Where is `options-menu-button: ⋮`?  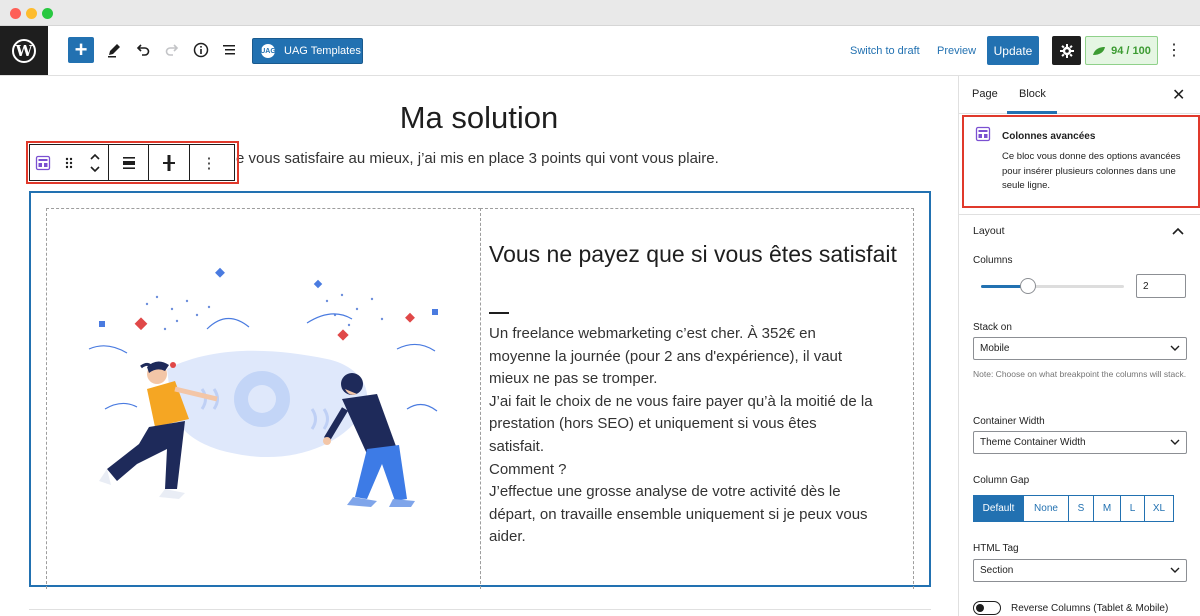 options-menu-button: ⋮ is located at coordinates (1174, 51).